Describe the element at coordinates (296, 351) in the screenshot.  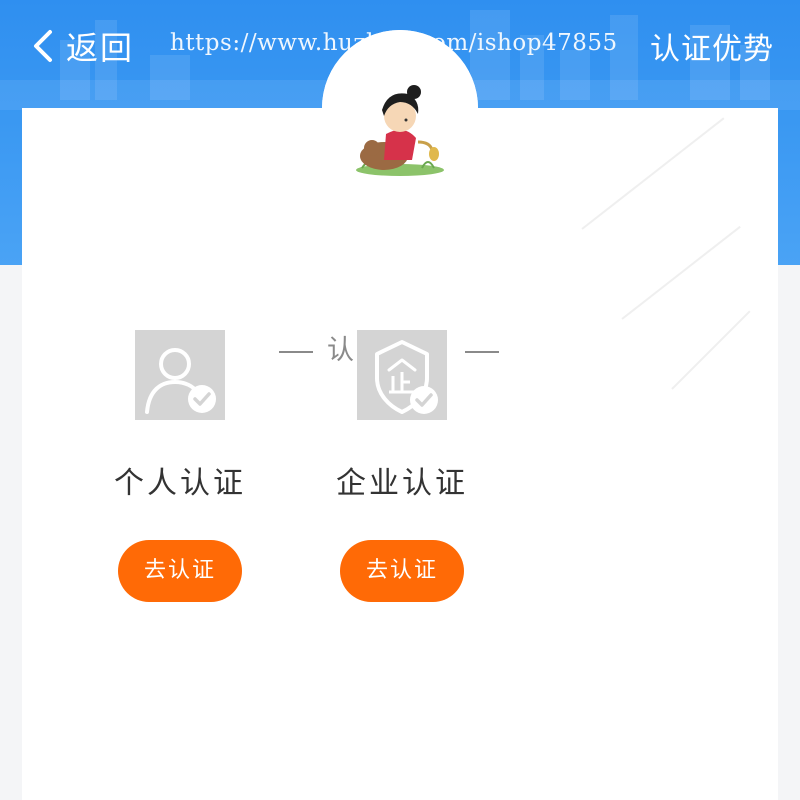
I see `title-dash-left` at that location.